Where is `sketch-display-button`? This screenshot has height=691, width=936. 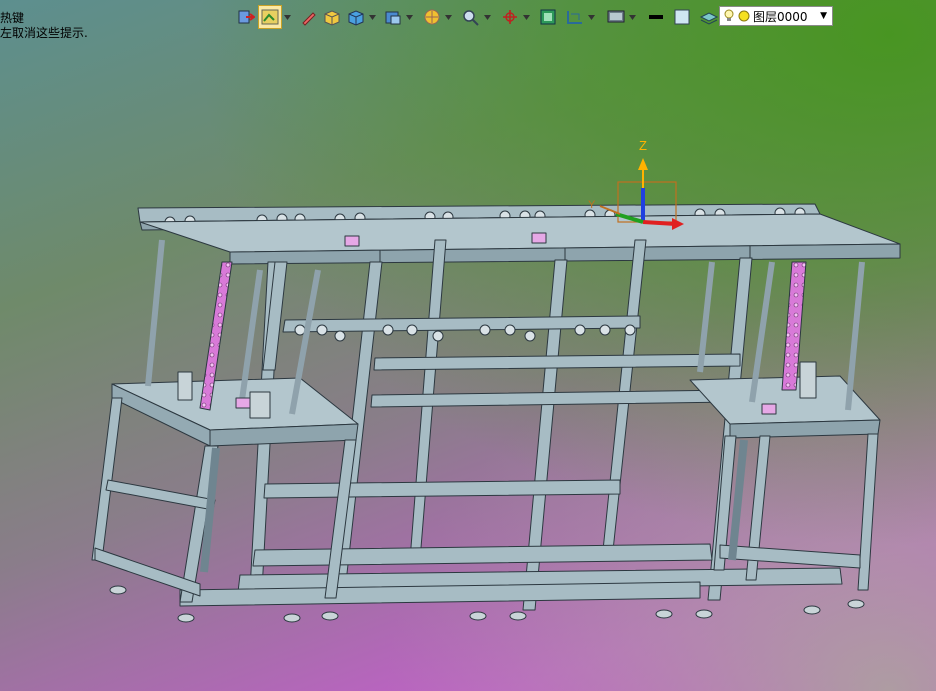
sketch-display-button is located at coordinates (270, 17).